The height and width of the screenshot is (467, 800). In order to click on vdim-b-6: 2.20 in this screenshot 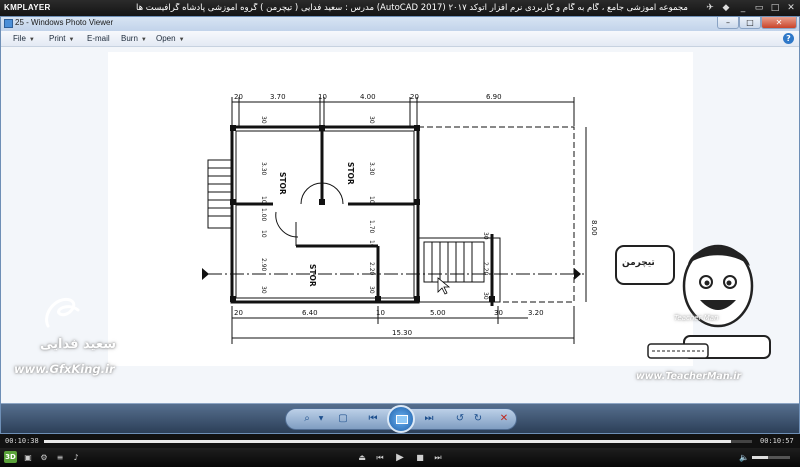, I will do `click(371, 269)`.